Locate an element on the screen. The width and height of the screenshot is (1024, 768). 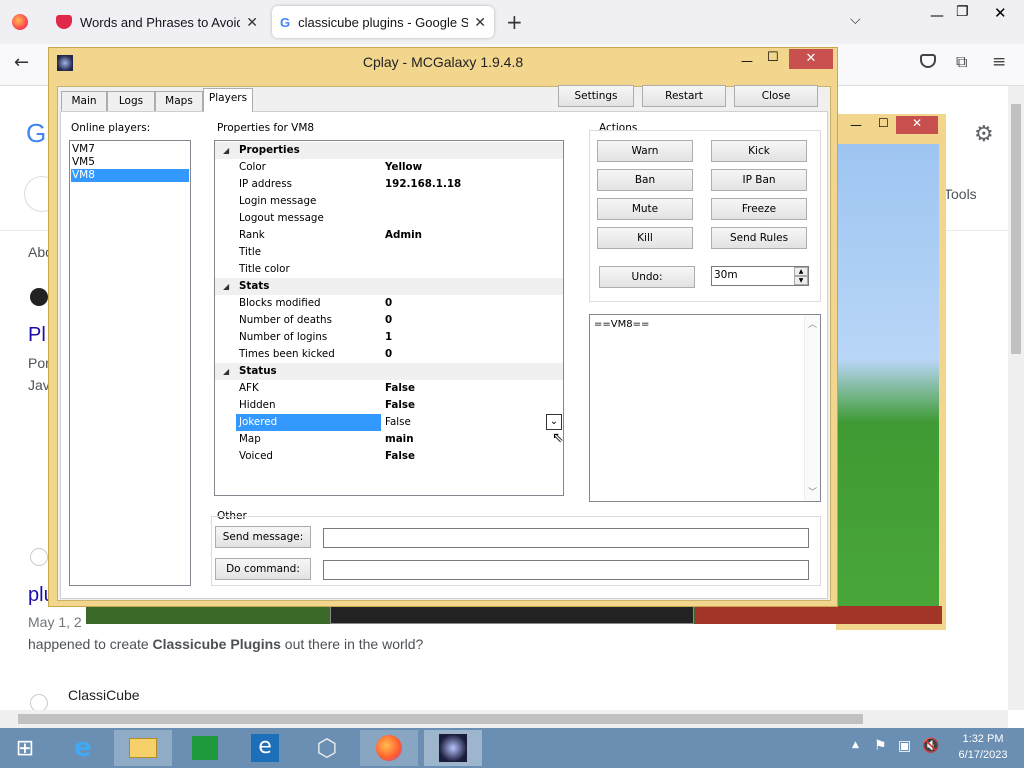
taskbar-store is located at coordinates (205, 748).